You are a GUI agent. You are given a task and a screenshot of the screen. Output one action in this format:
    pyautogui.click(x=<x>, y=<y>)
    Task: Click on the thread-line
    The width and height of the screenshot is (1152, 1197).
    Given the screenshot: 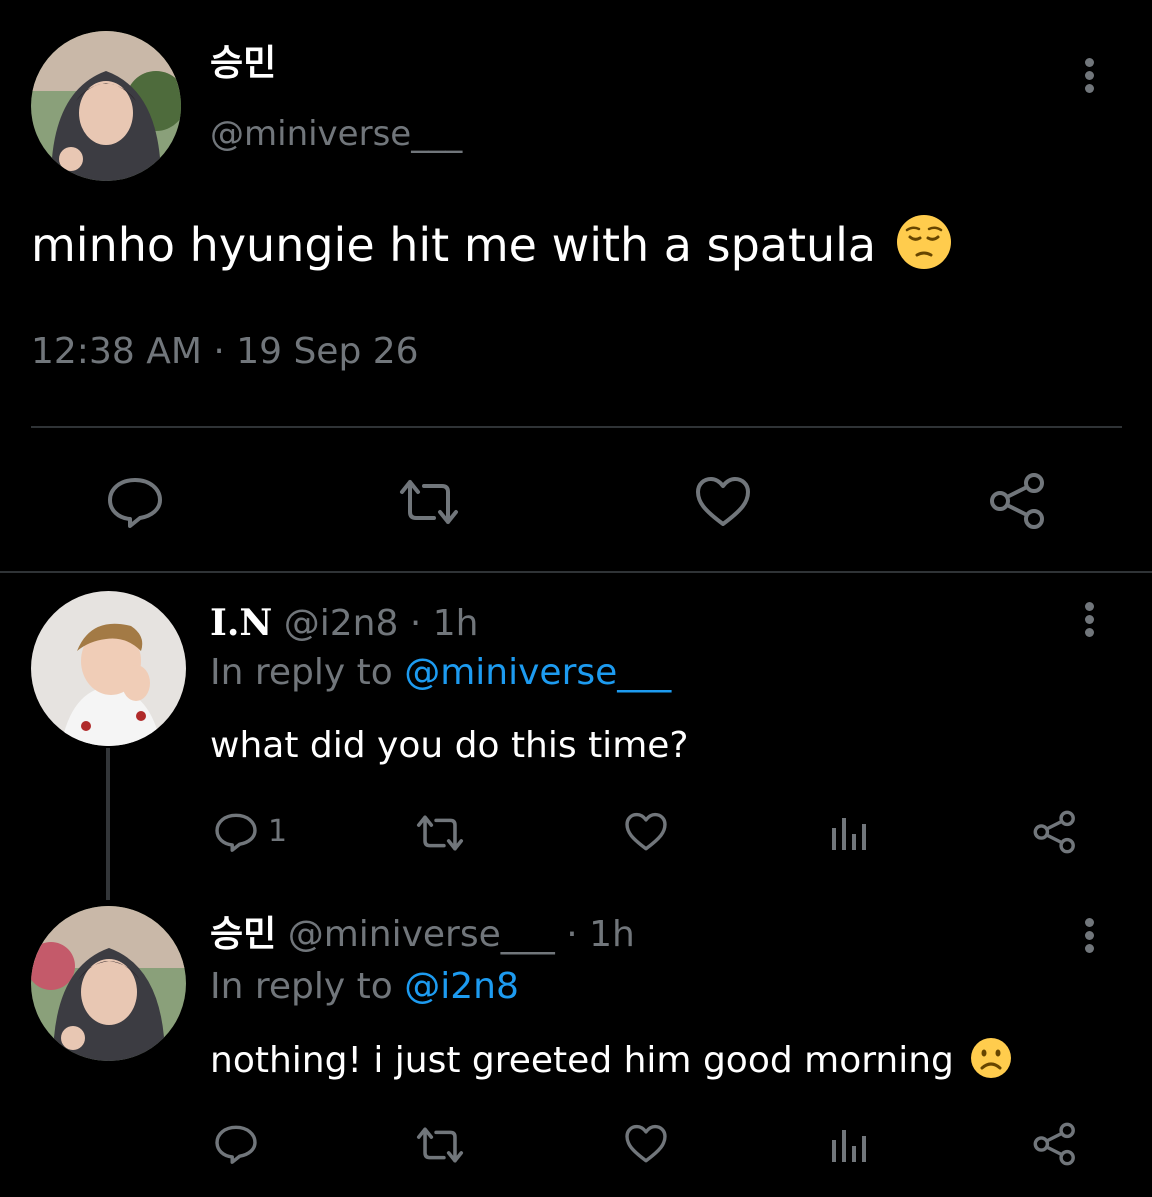 What is the action you would take?
    pyautogui.click(x=108, y=824)
    